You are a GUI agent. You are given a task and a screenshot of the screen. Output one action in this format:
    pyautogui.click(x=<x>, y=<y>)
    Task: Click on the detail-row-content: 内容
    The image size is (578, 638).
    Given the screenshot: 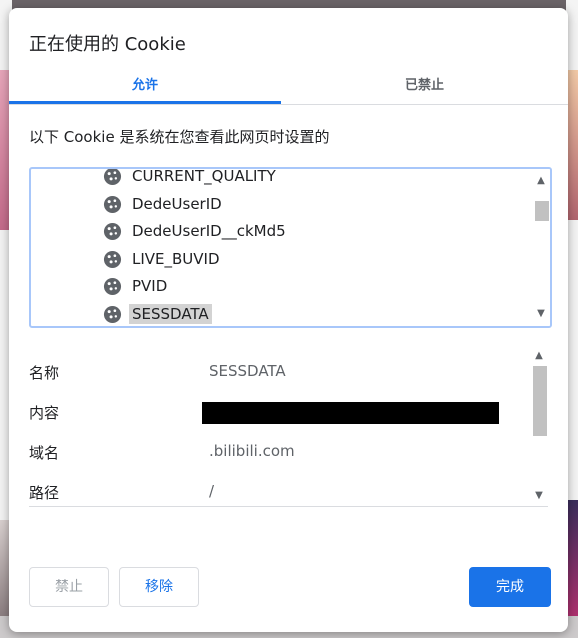 What is the action you would take?
    pyautogui.click(x=276, y=410)
    